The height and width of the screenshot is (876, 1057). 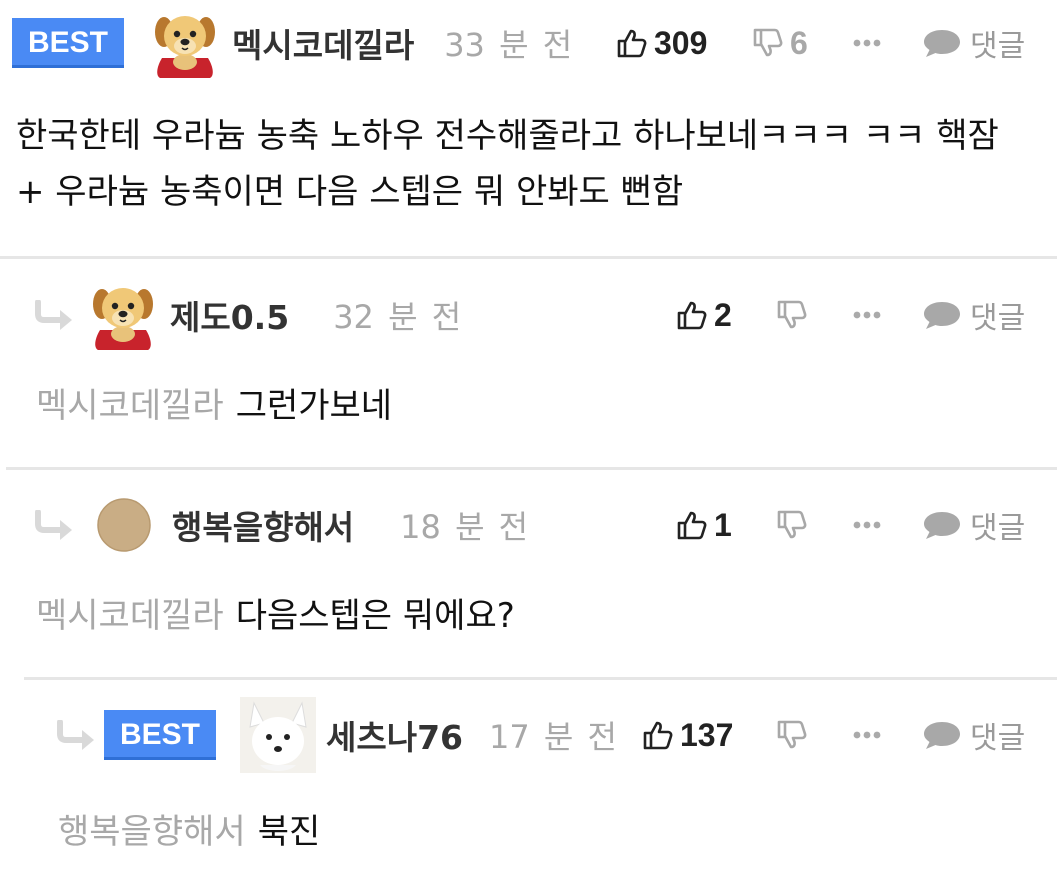 I want to click on timestamp: 33 분 전, so click(x=508, y=45).